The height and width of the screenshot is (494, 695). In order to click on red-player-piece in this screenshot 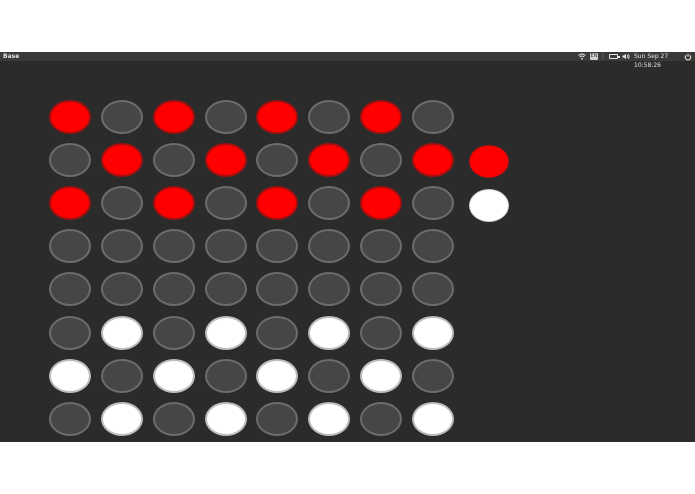, I will do `click(489, 161)`.